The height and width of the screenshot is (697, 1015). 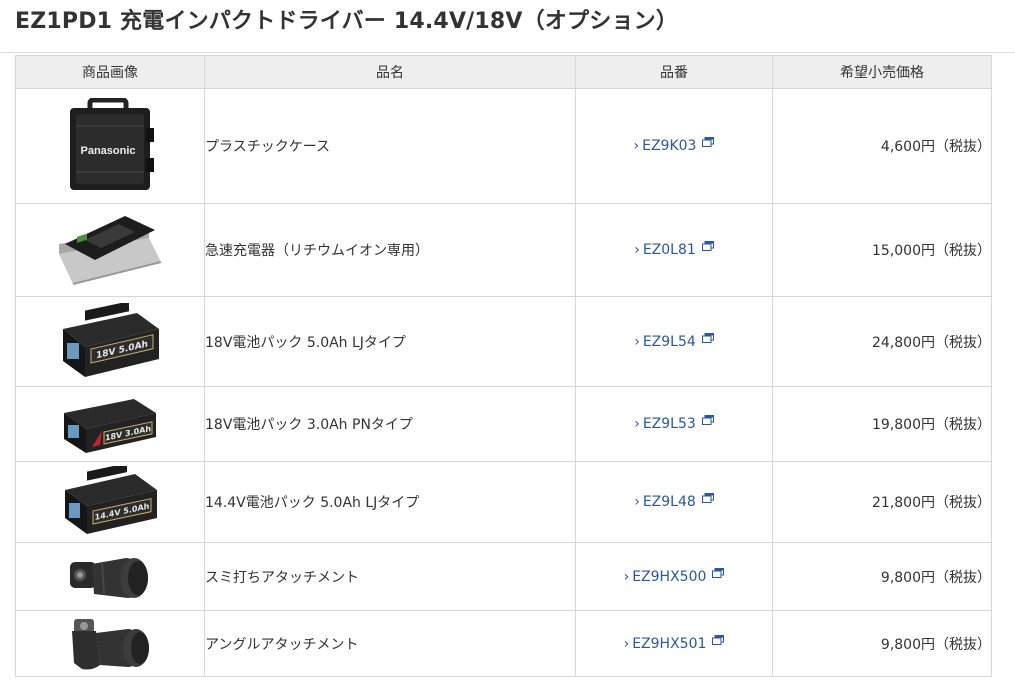 I want to click on table-row: アングルアタッチメント › EZ9HX501 9,800円（税抜）, so click(x=503, y=643).